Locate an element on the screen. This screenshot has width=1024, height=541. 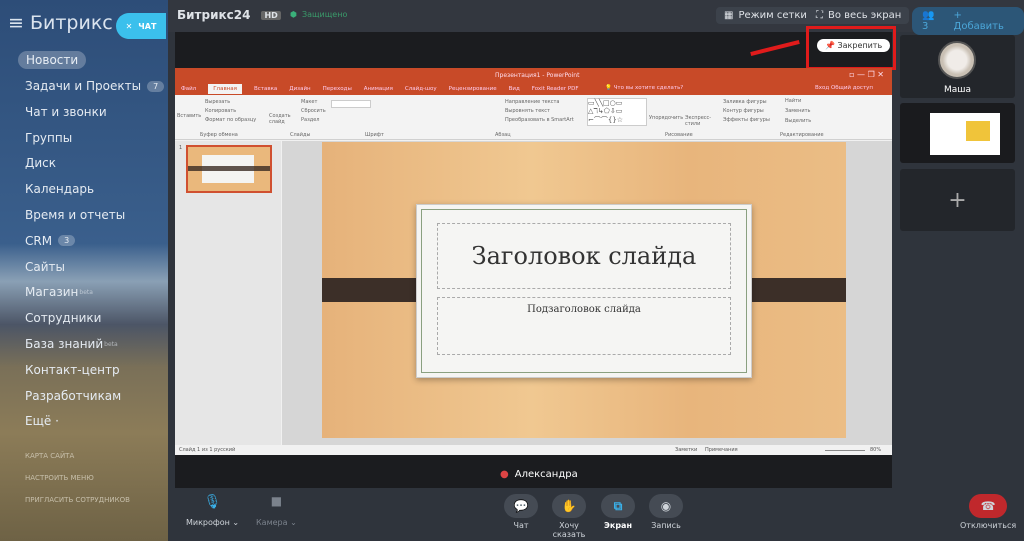
hand-icon: ✋ is located at coordinates (569, 506).